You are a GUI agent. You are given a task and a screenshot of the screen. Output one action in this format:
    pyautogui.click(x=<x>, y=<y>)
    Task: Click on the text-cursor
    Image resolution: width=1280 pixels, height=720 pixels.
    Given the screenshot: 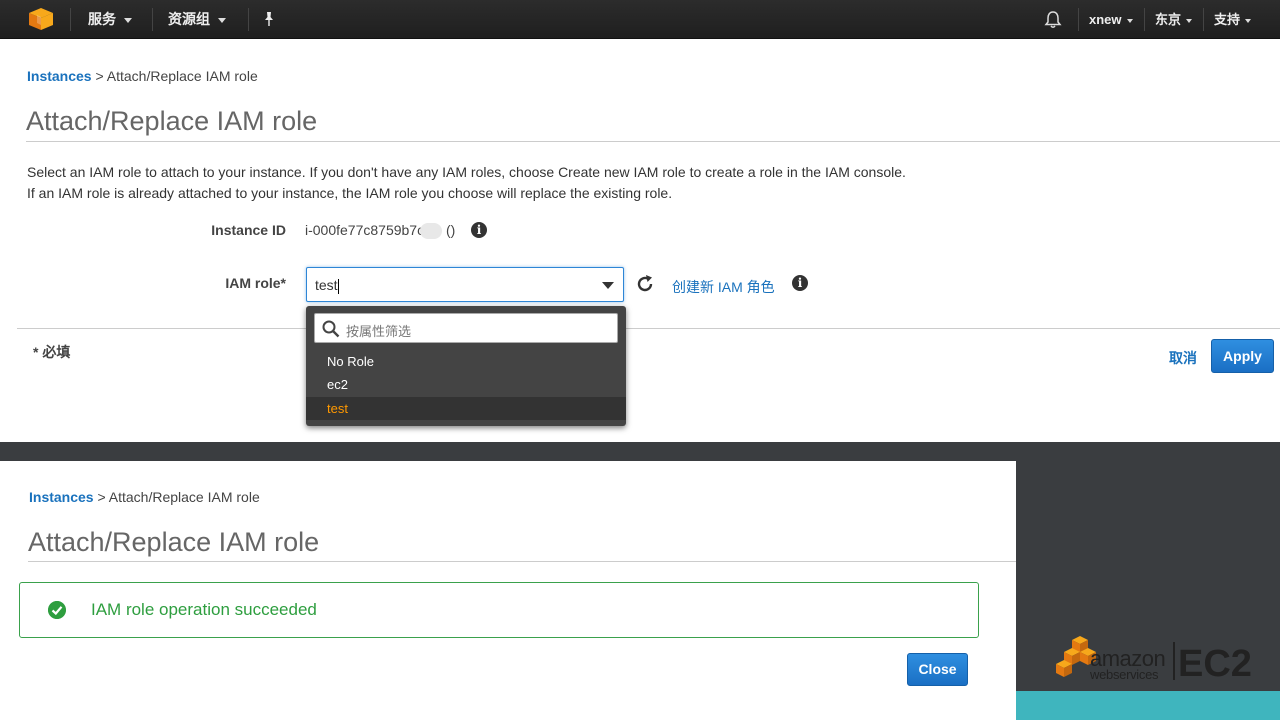 What is the action you would take?
    pyautogui.click(x=338, y=286)
    